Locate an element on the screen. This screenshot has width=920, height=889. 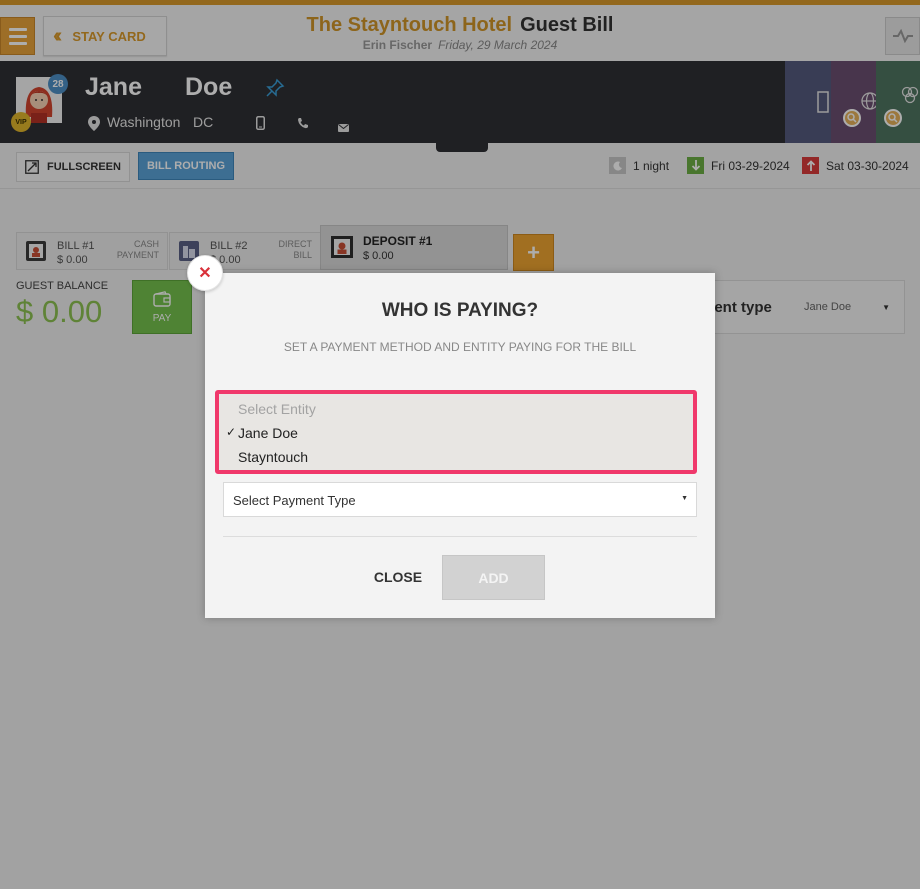
dialog-title: WHO IS PAYING? is located at coordinates (460, 310).